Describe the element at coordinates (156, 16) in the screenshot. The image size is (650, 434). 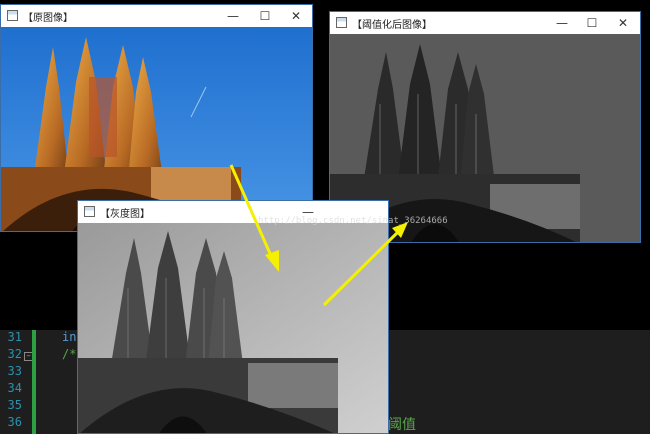
I see `window-titlebar: 【原图像】 — ☐ ✕` at that location.